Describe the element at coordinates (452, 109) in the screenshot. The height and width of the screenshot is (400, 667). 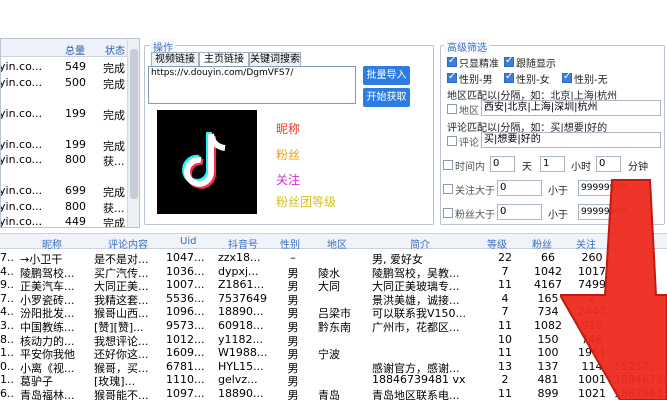
I see `region-checkbox` at that location.